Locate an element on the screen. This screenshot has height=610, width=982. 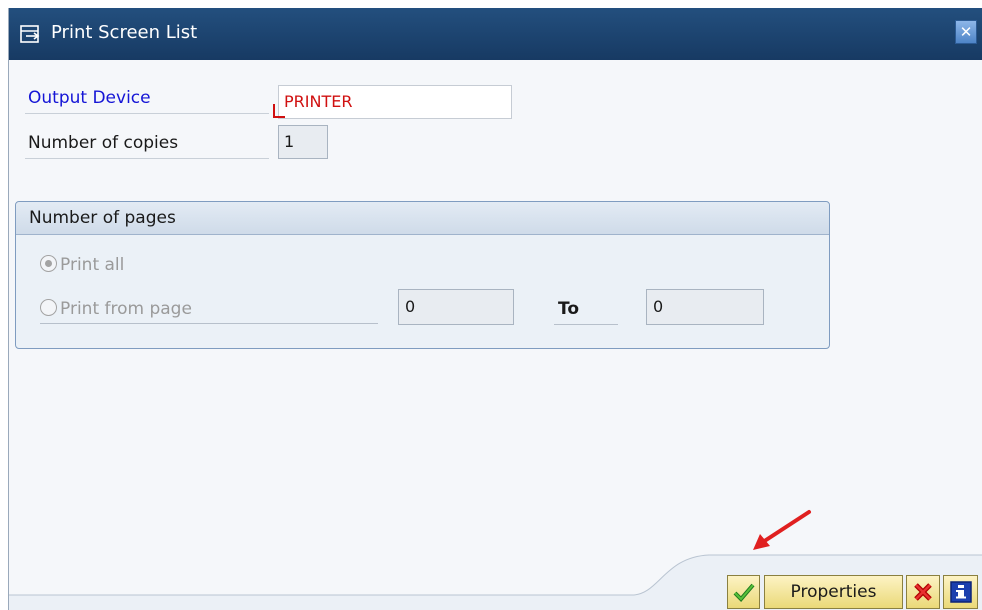
output-device-label: Output Device is located at coordinates (147, 98).